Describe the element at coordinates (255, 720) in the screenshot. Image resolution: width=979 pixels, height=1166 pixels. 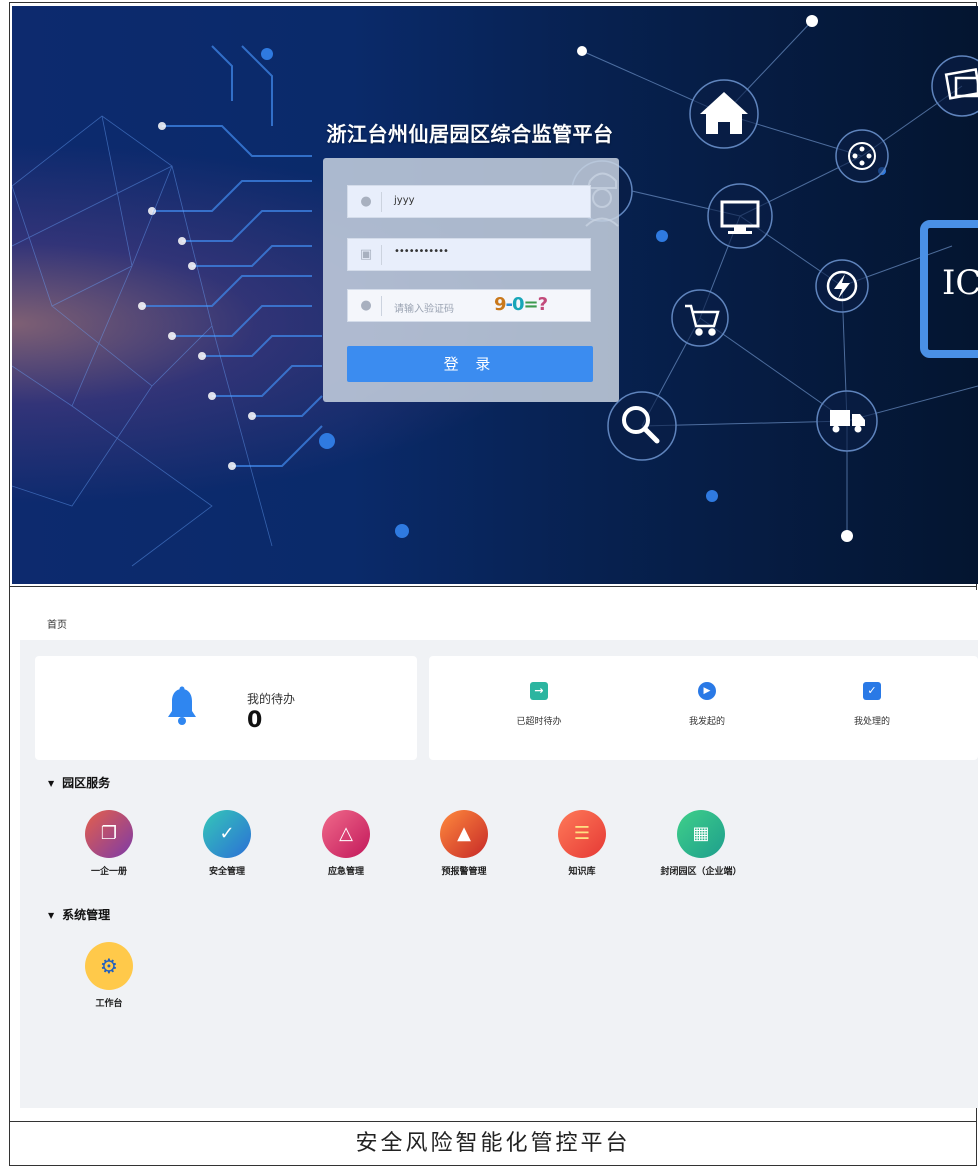
I see `todo-count: 0` at that location.